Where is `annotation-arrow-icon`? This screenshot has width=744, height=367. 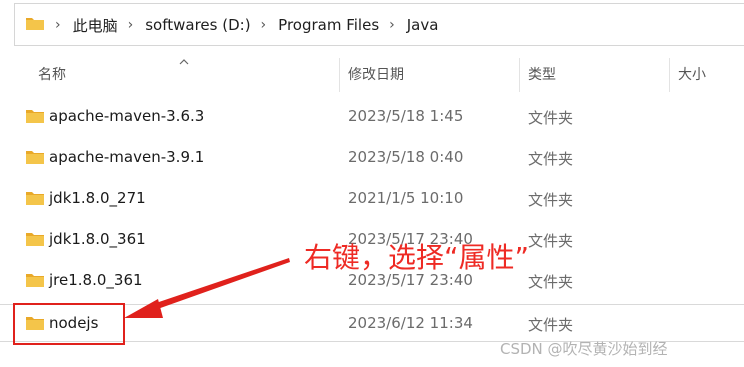
annotation-arrow-icon is located at coordinates (207, 288).